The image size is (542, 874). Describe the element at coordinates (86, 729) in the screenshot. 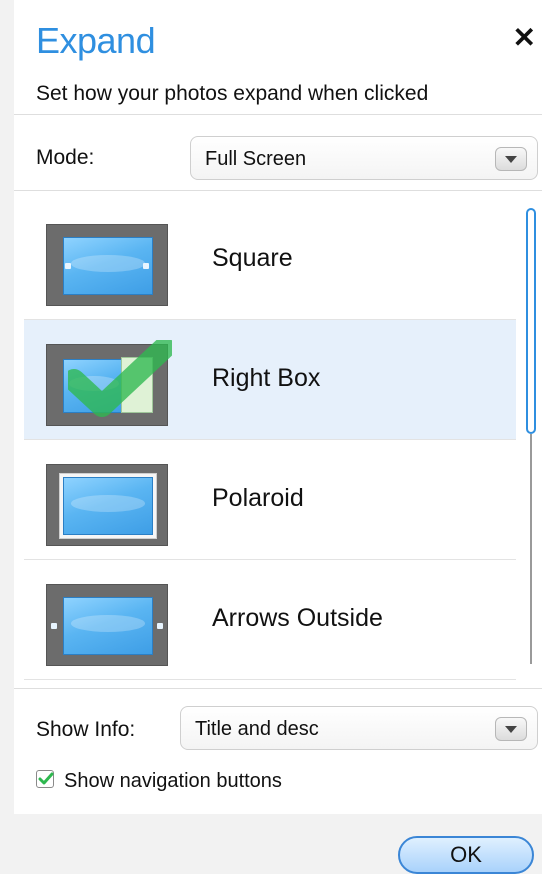

I see `show-info-label: Show Info:` at that location.